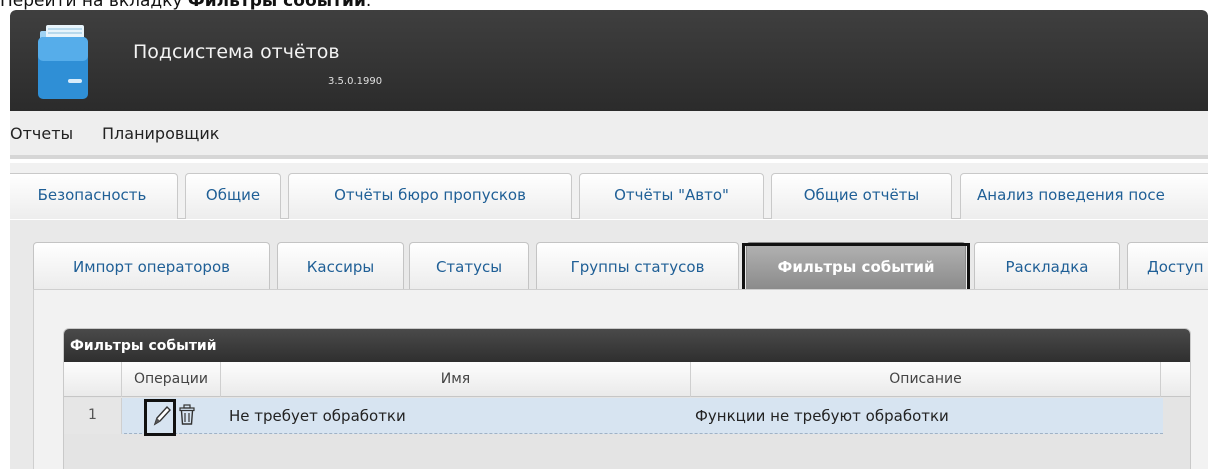 The height and width of the screenshot is (469, 1208). What do you see at coordinates (456, 379) in the screenshot?
I see `header-name: Имя` at bounding box center [456, 379].